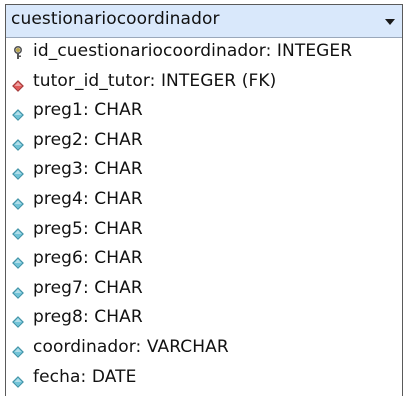 This screenshot has height=396, width=411. Describe the element at coordinates (85, 376) in the screenshot. I see `column-label: fecha: DATE` at that location.